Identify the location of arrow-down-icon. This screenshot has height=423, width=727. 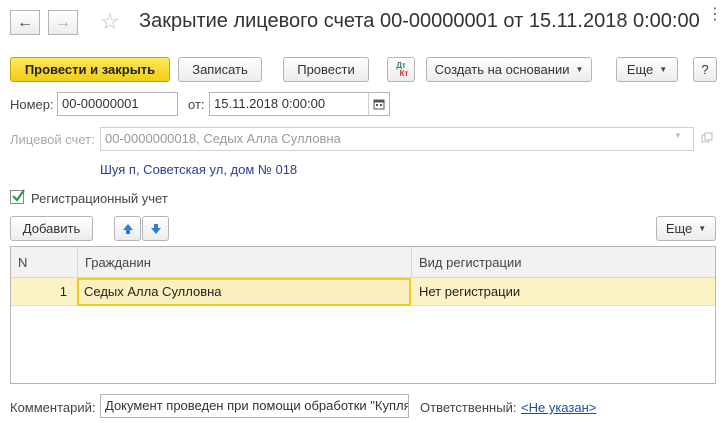
(155, 228).